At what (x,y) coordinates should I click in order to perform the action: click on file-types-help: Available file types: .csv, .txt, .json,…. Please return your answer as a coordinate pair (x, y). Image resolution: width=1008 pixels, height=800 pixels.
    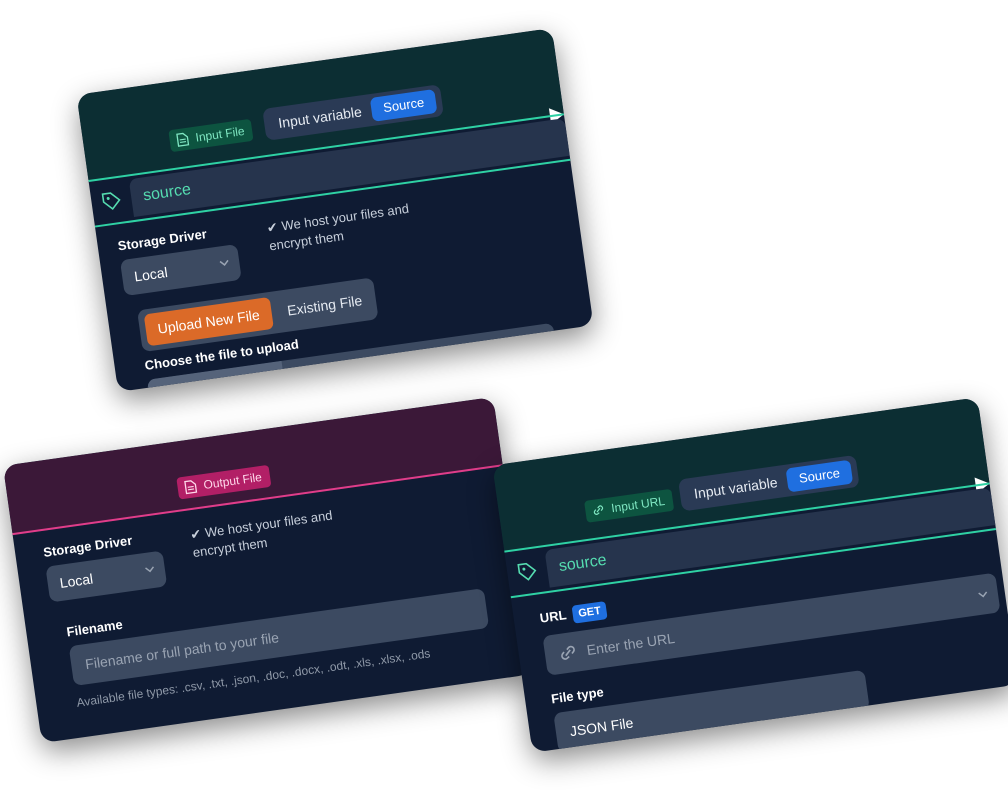
    Looking at the image, I should click on (332, 386).